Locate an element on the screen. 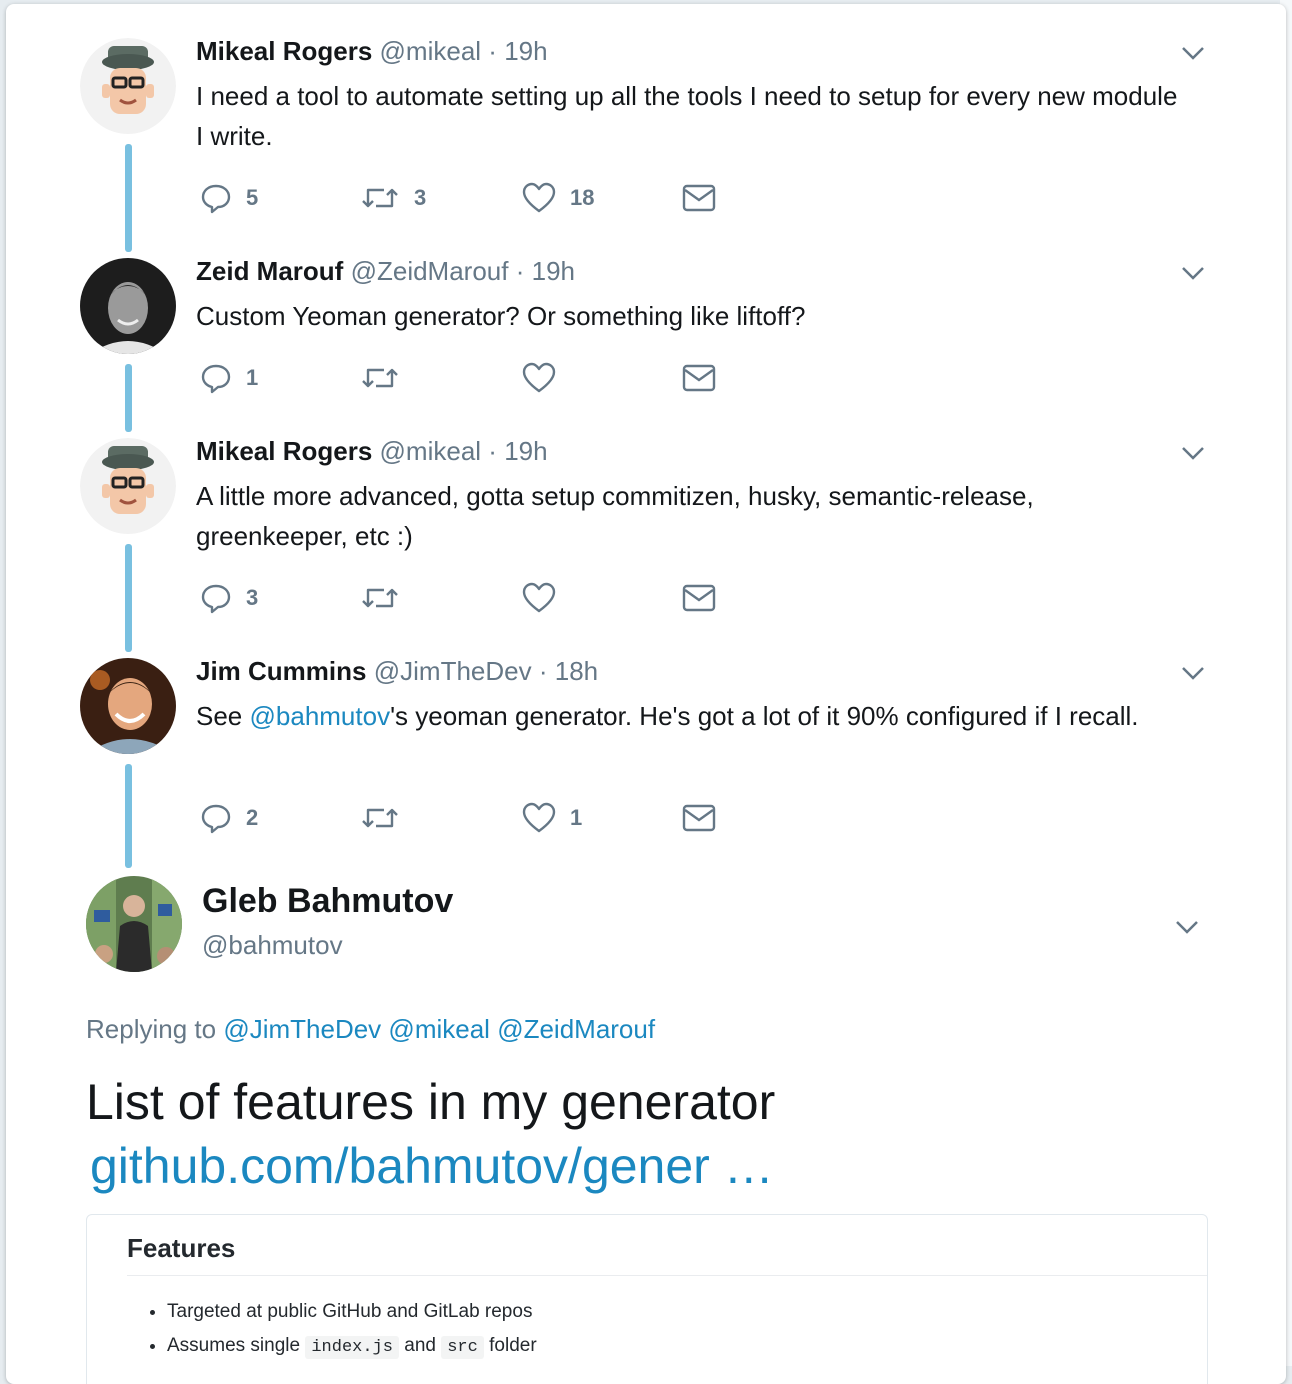 The width and height of the screenshot is (1292, 1384). reply-button: 5 is located at coordinates (229, 198).